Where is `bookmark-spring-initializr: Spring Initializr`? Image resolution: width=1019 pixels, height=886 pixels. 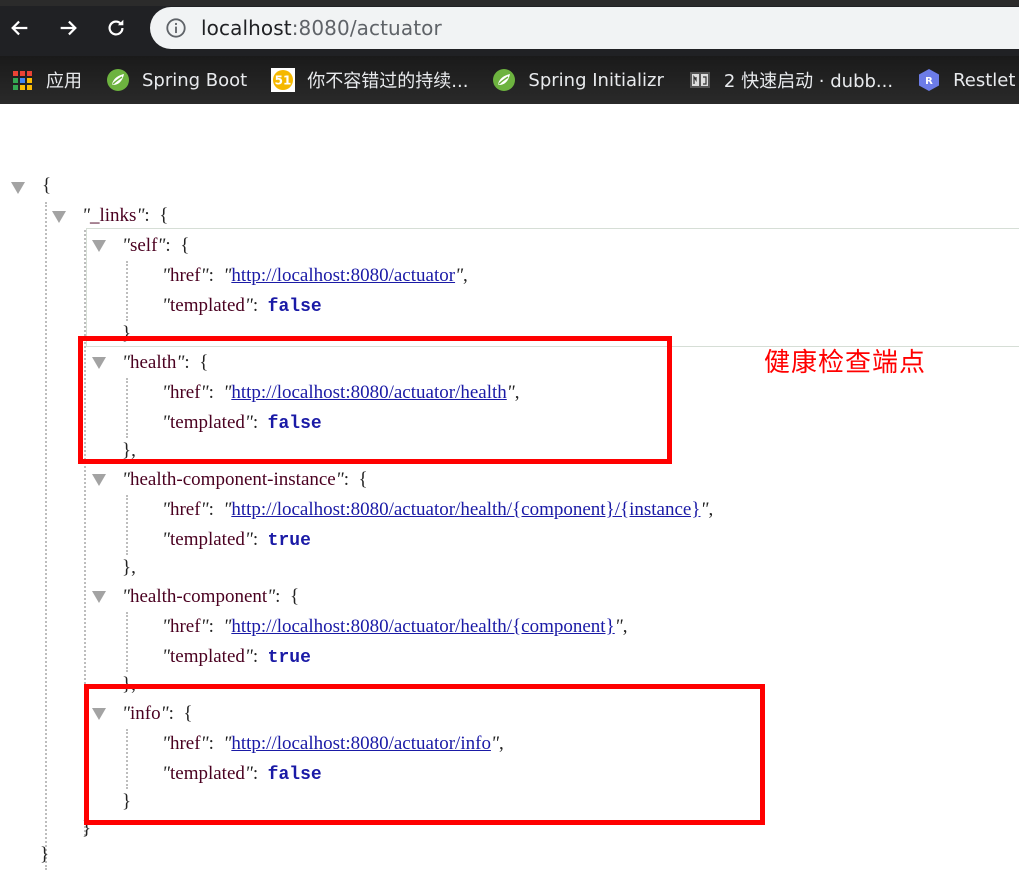 bookmark-spring-initializr: Spring Initializr is located at coordinates (578, 80).